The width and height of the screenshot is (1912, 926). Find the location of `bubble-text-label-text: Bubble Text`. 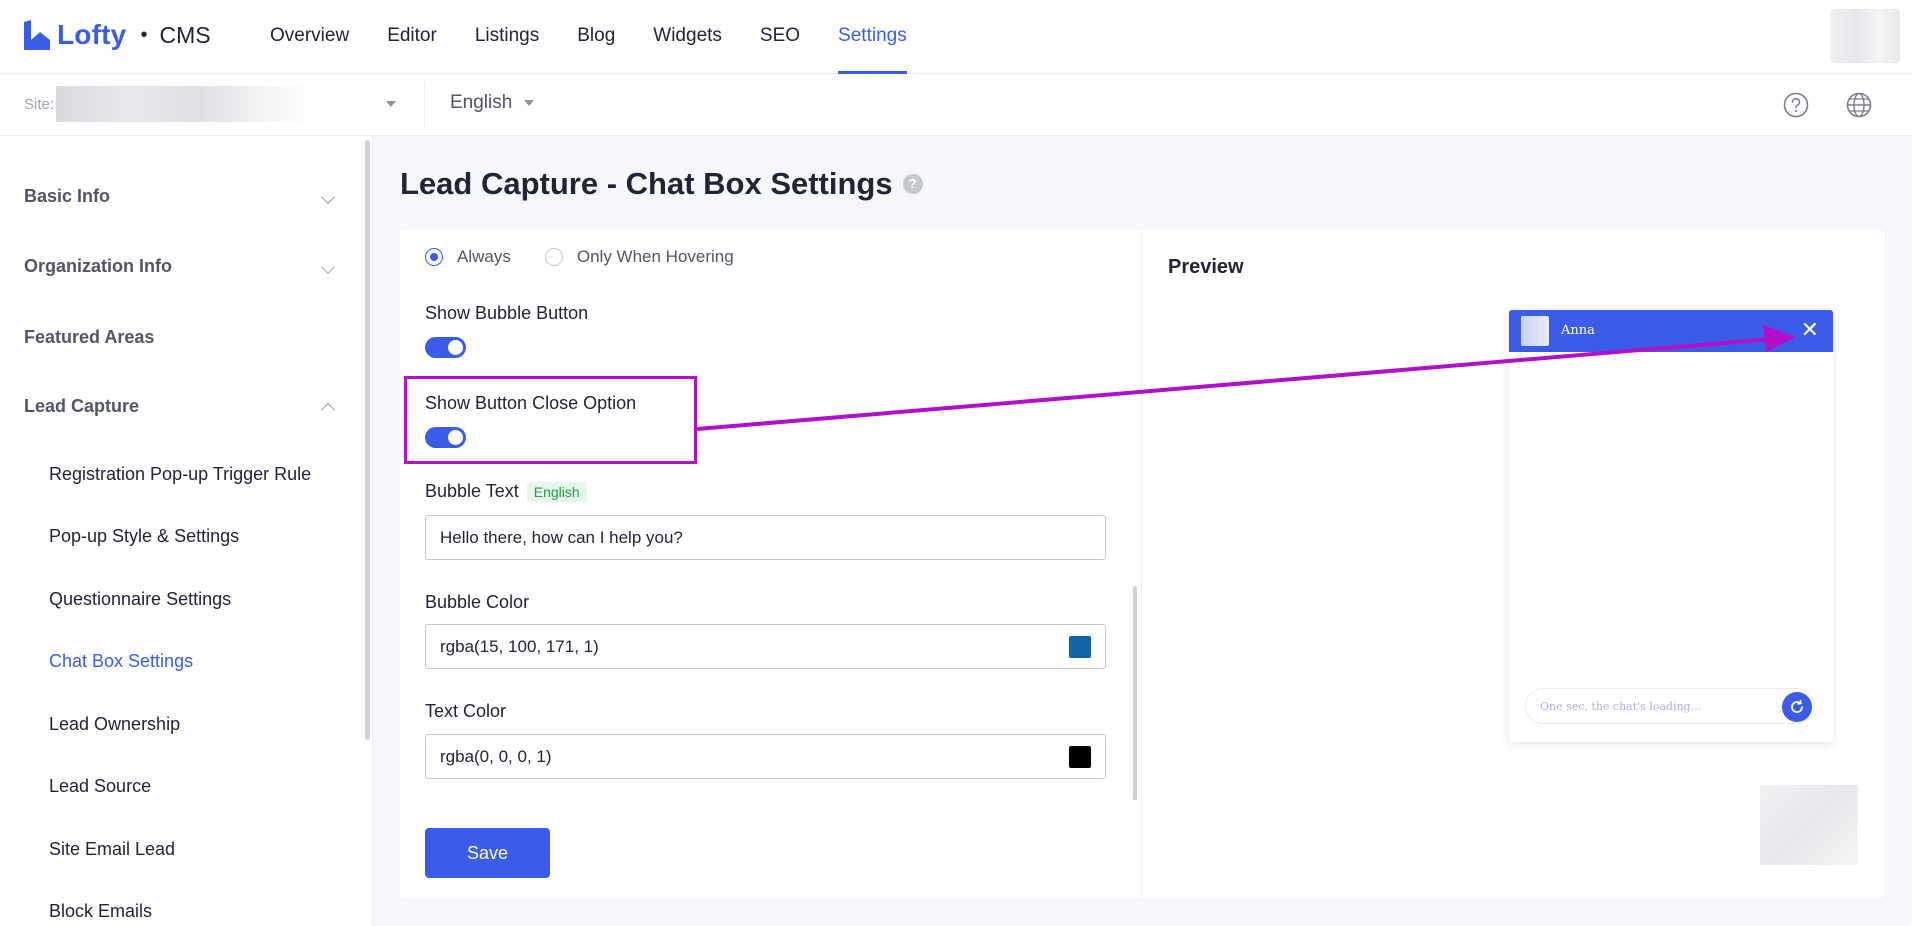

bubble-text-label-text: Bubble Text is located at coordinates (472, 491).